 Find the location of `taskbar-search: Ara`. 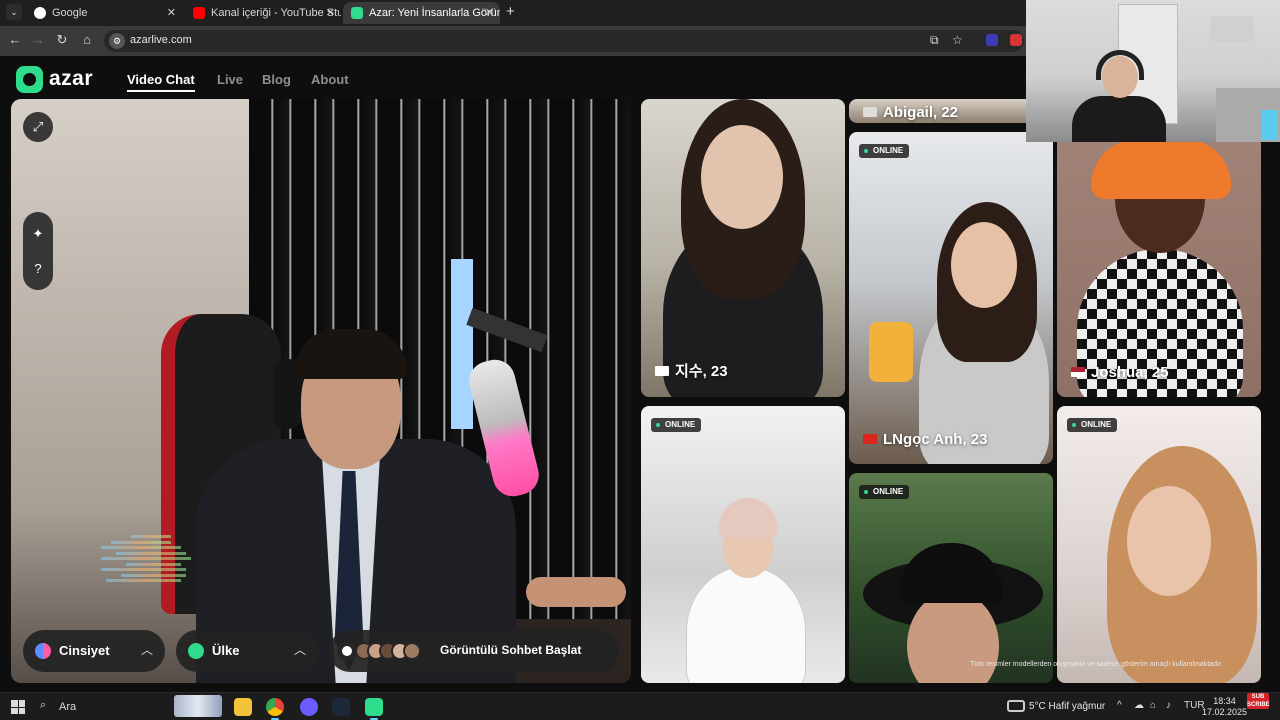

taskbar-search: Ara is located at coordinates (67, 707).